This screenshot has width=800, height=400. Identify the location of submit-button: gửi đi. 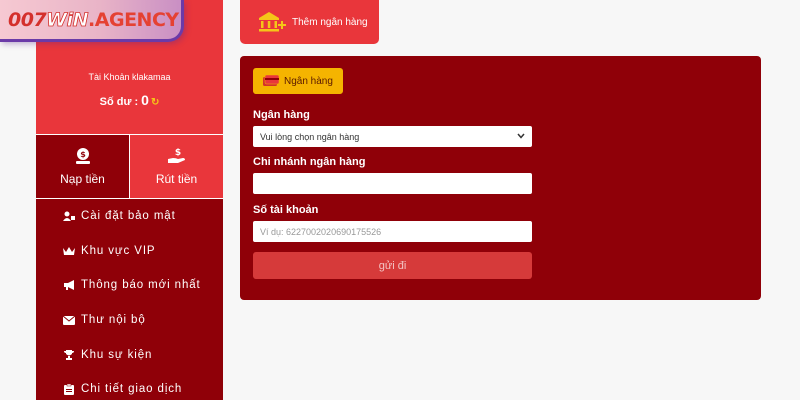
(392, 265).